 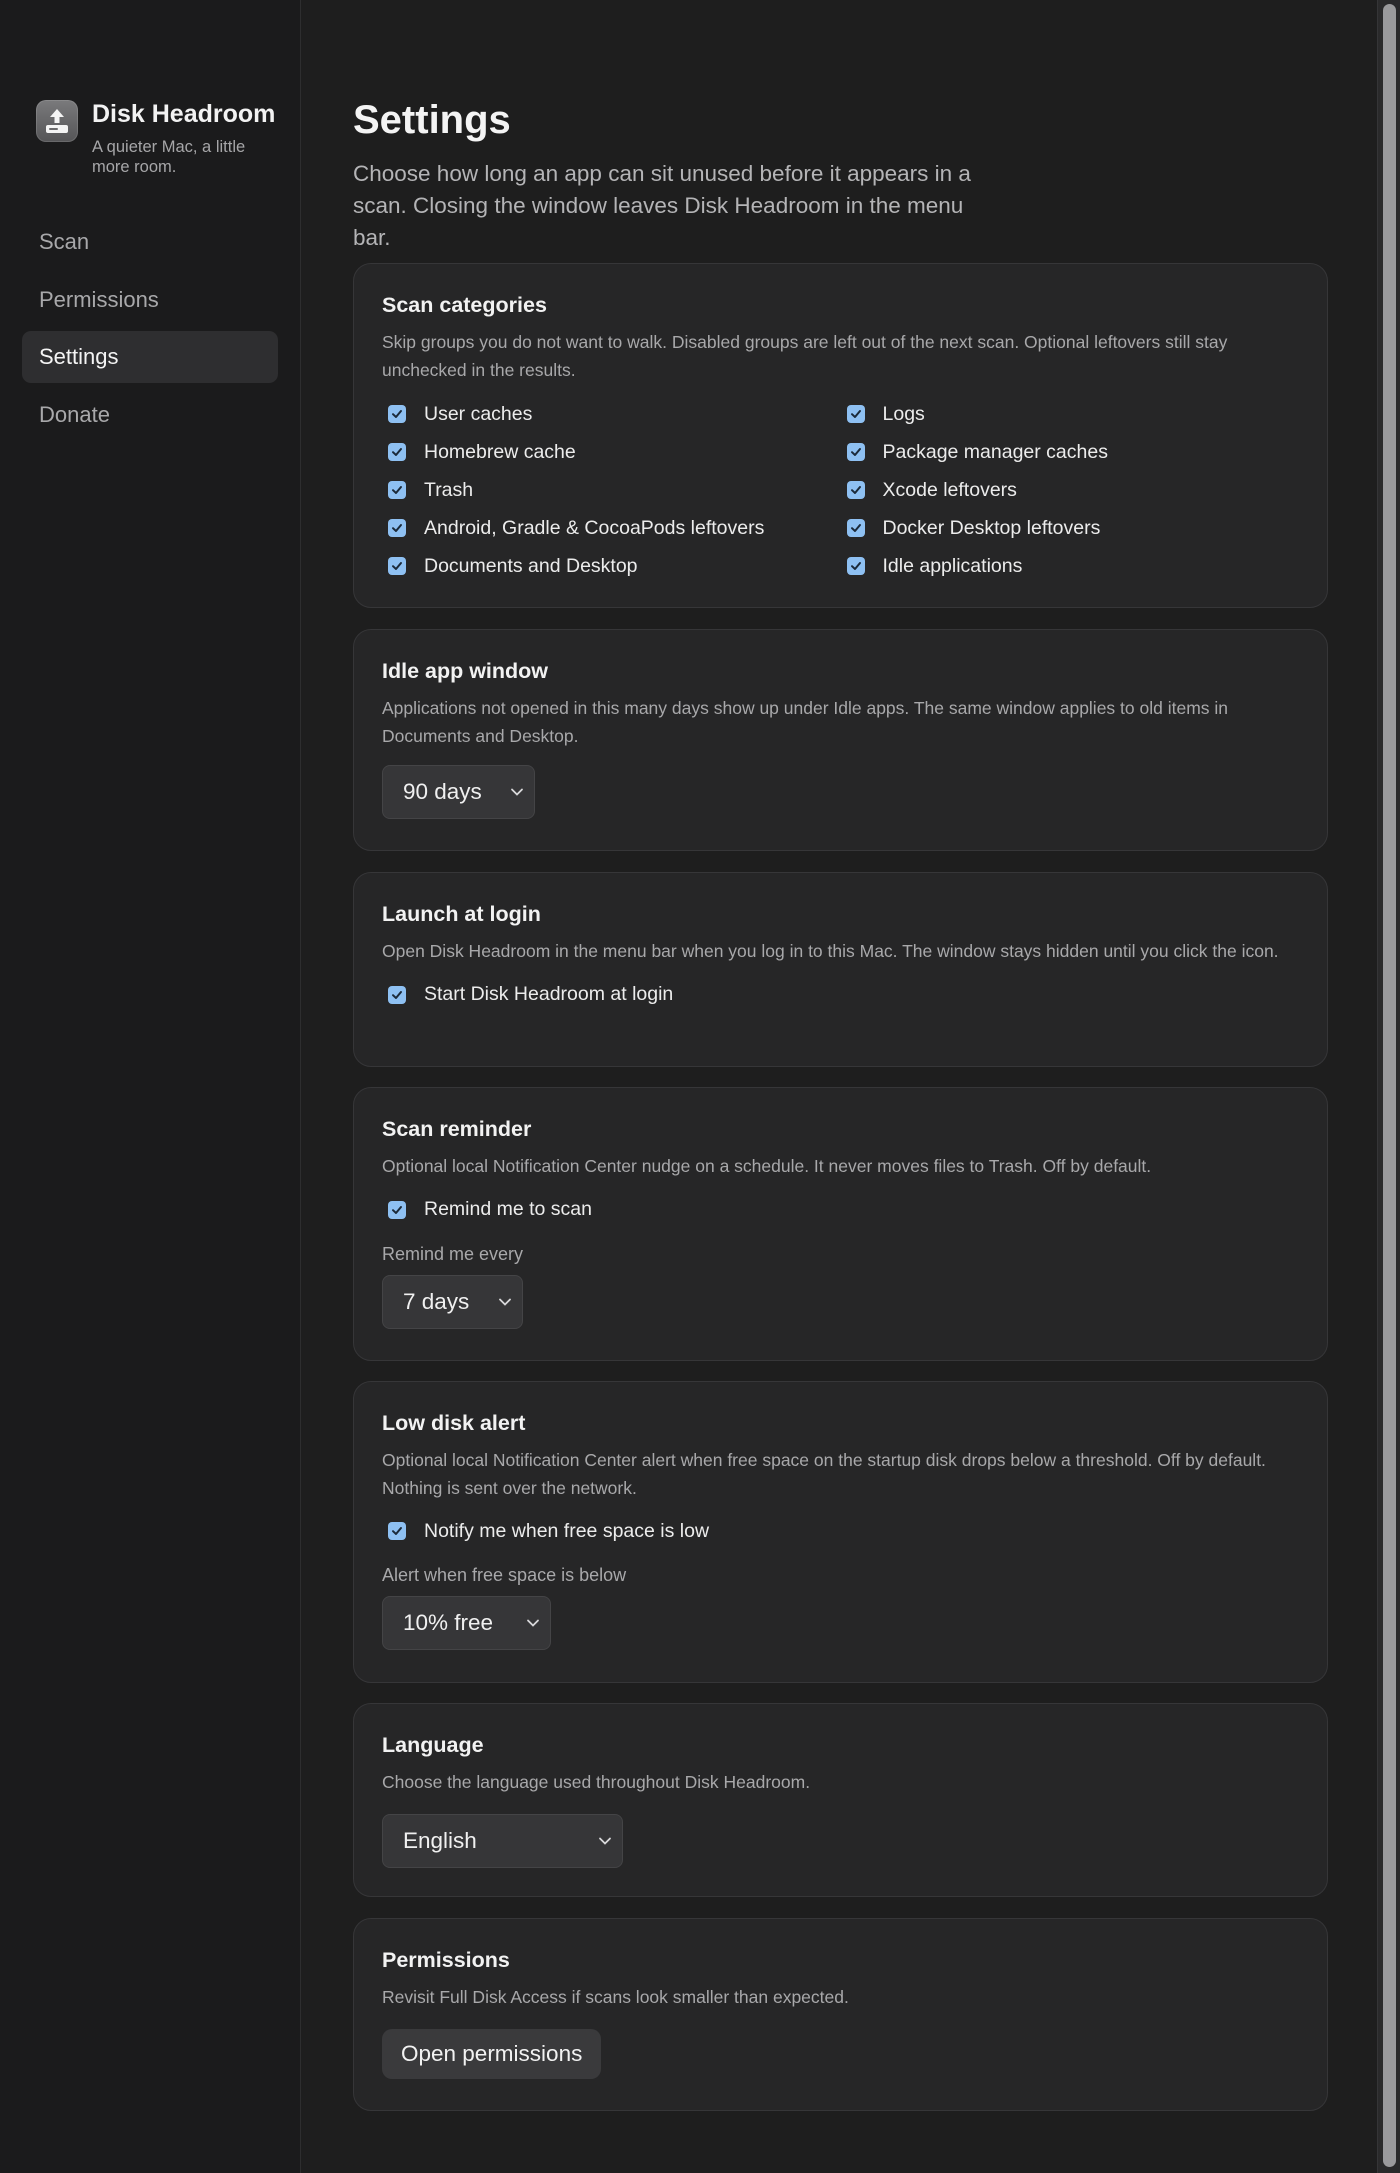 I want to click on category-checkbox-package-manager-caches: Package manager caches, so click(x=1070, y=452).